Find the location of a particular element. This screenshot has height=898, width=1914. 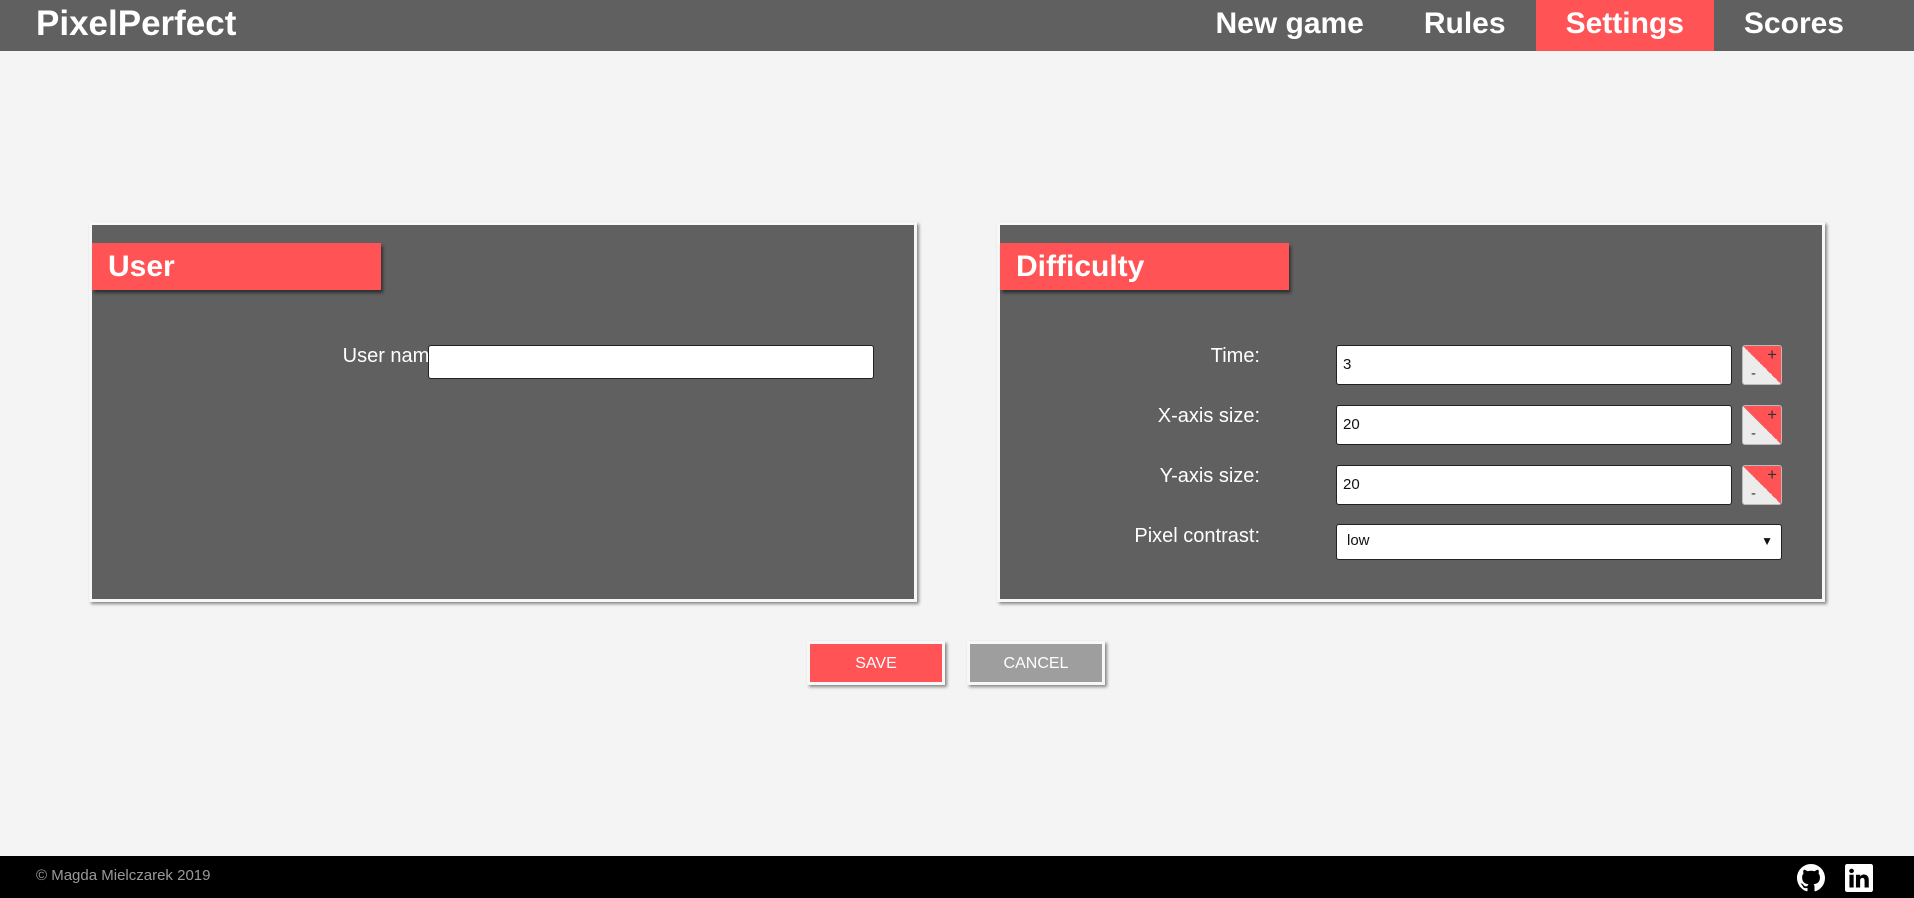

dropdown-arrow-icon: ▼ is located at coordinates (1767, 541).